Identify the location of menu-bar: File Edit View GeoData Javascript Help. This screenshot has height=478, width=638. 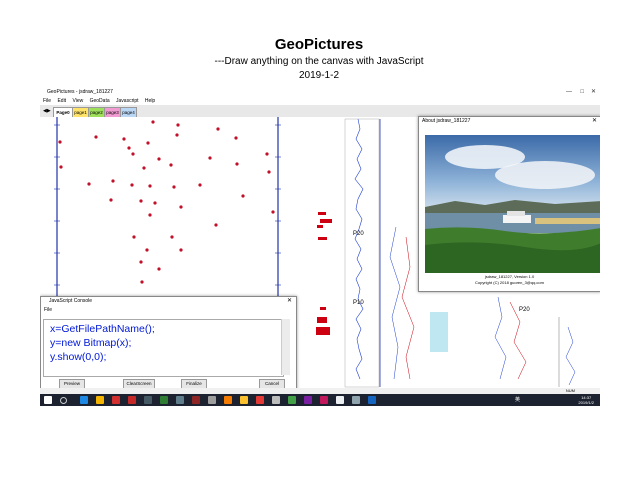
(320, 101).